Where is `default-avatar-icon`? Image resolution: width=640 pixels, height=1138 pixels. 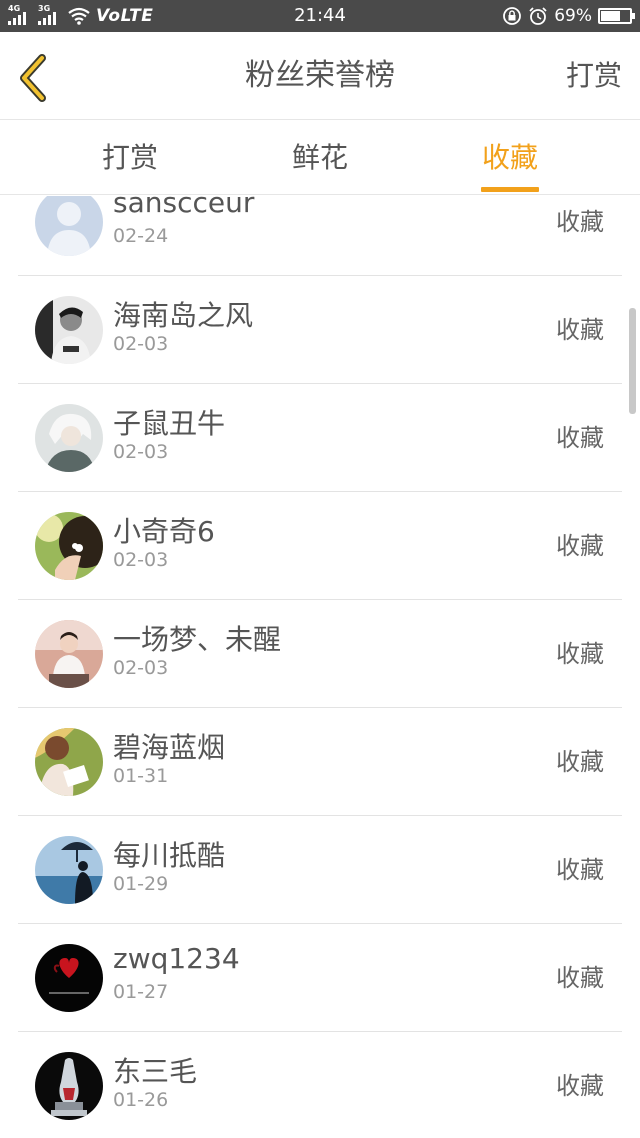 default-avatar-icon is located at coordinates (69, 226).